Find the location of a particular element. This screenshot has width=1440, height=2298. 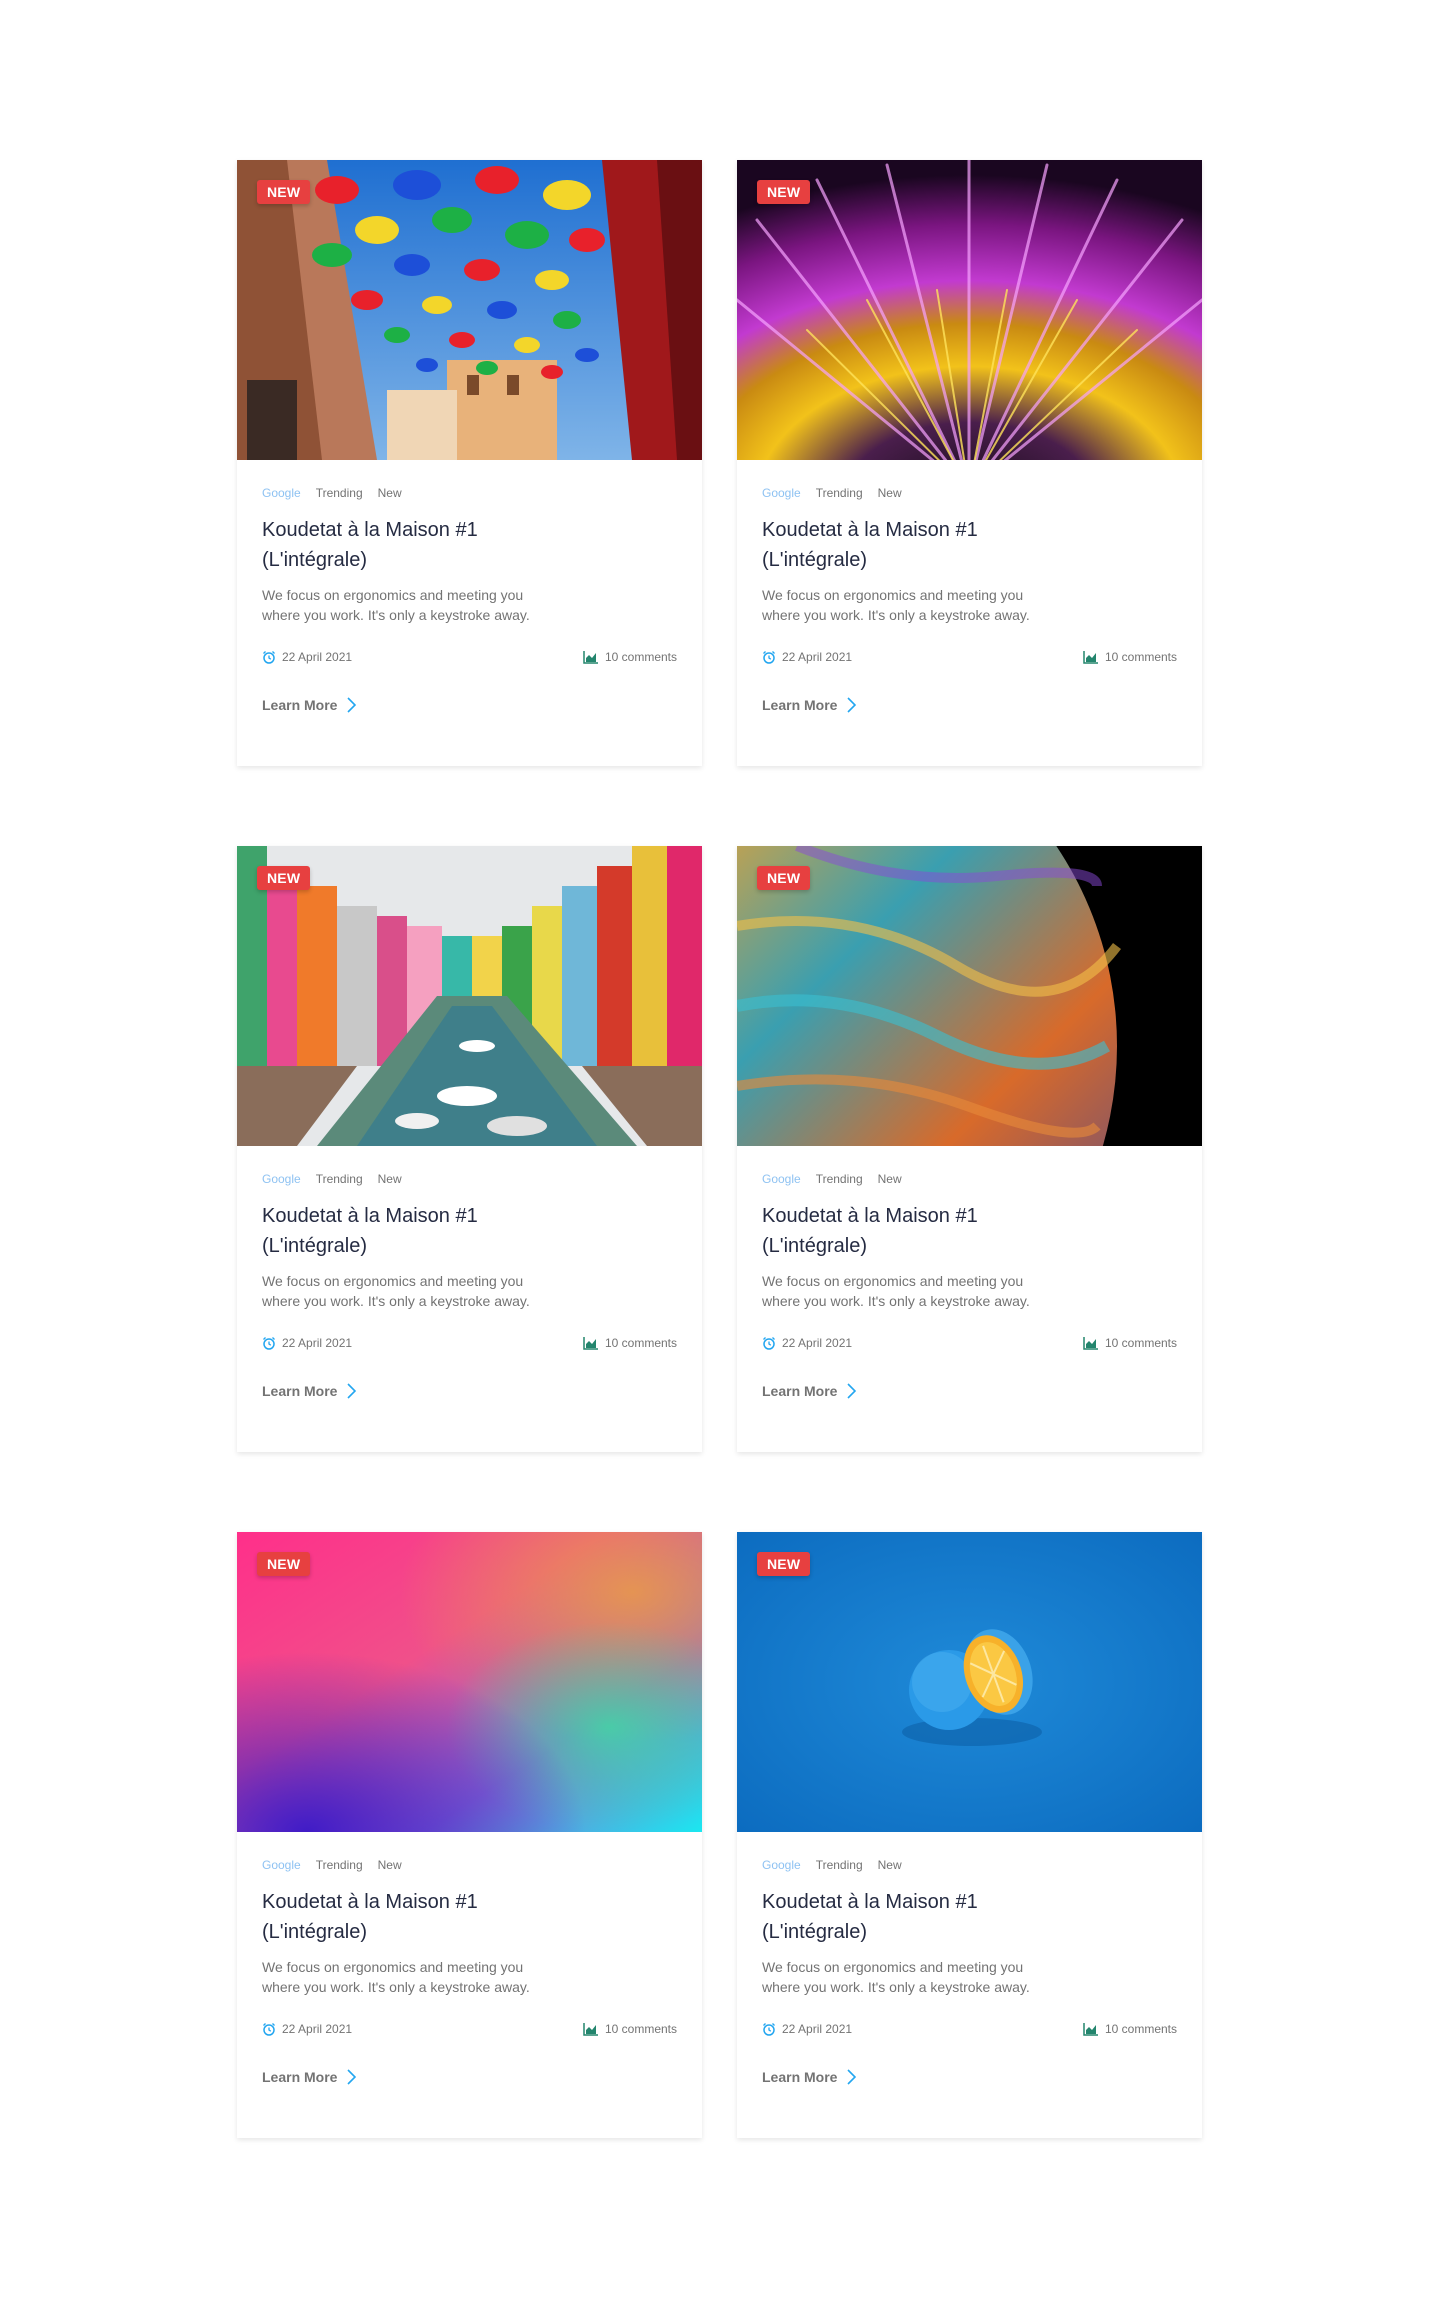

blue-orange-image is located at coordinates (969, 1682).